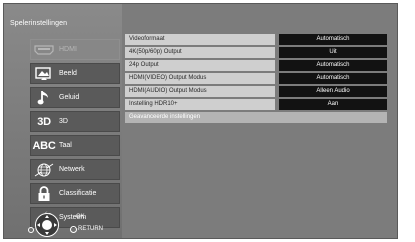  I want to click on setting-row-hdr10plus: Instelling HDR10+ Aan, so click(256, 104).